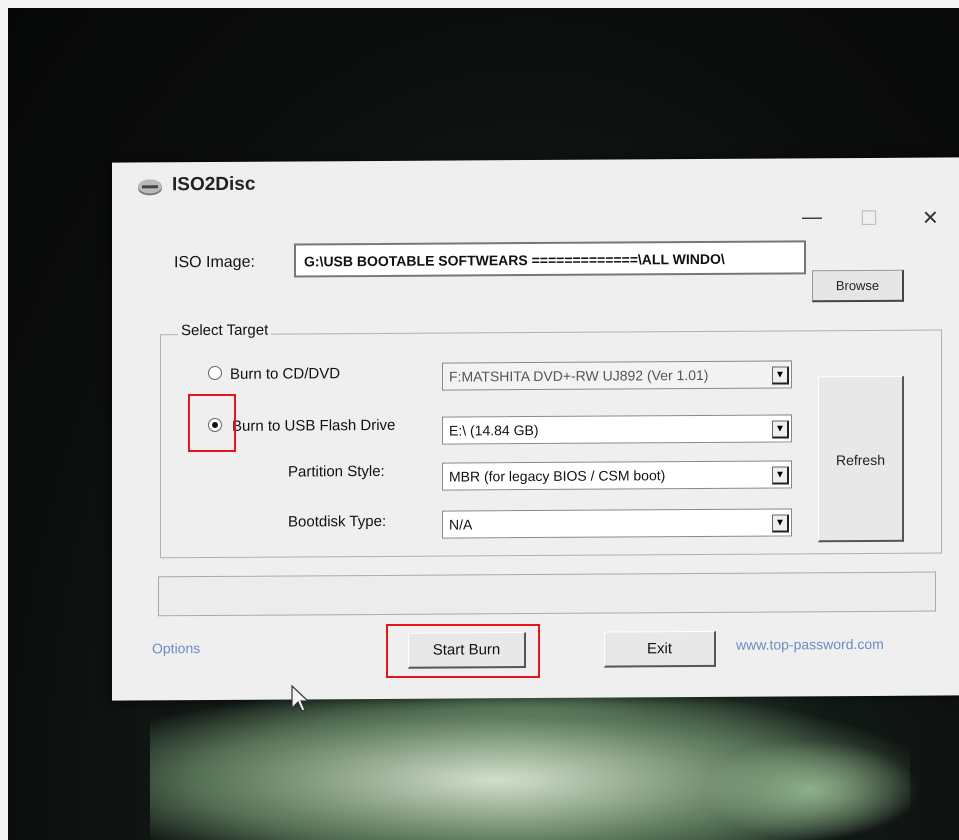  What do you see at coordinates (861, 459) in the screenshot?
I see `refresh-button: Refresh` at bounding box center [861, 459].